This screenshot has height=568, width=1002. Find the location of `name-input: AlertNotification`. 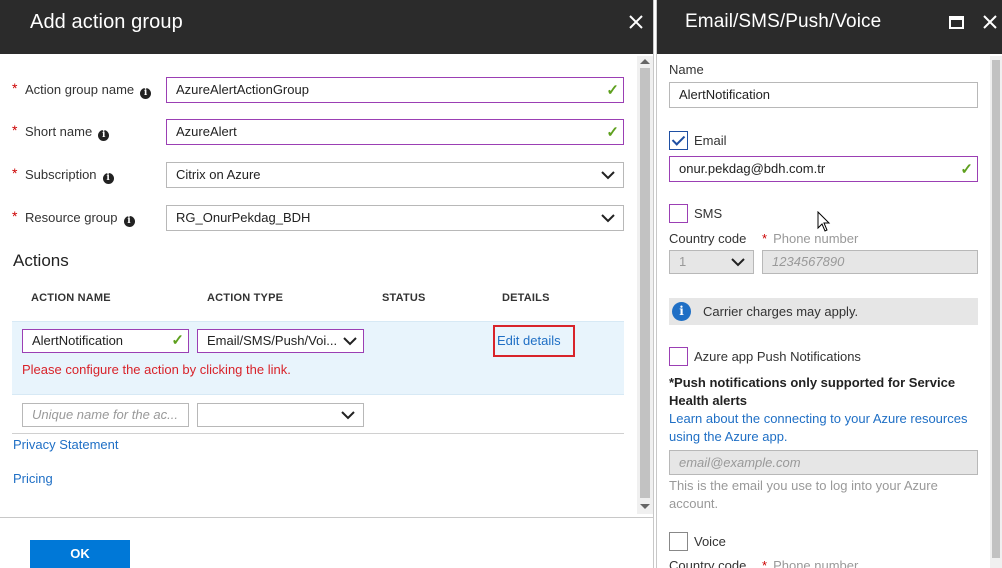

name-input: AlertNotification is located at coordinates (823, 95).